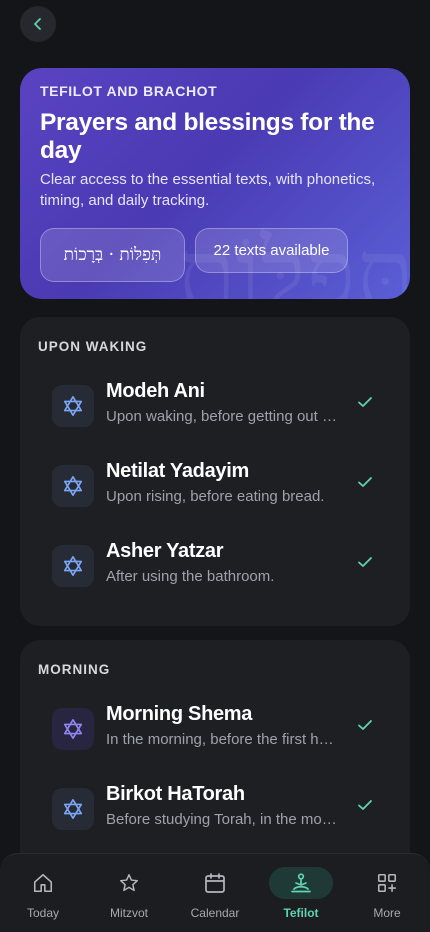 The image size is (430, 932). Describe the element at coordinates (129, 91) in the screenshot. I see `hero-eyebrow: TEFILOT AND BRACHOT` at that location.